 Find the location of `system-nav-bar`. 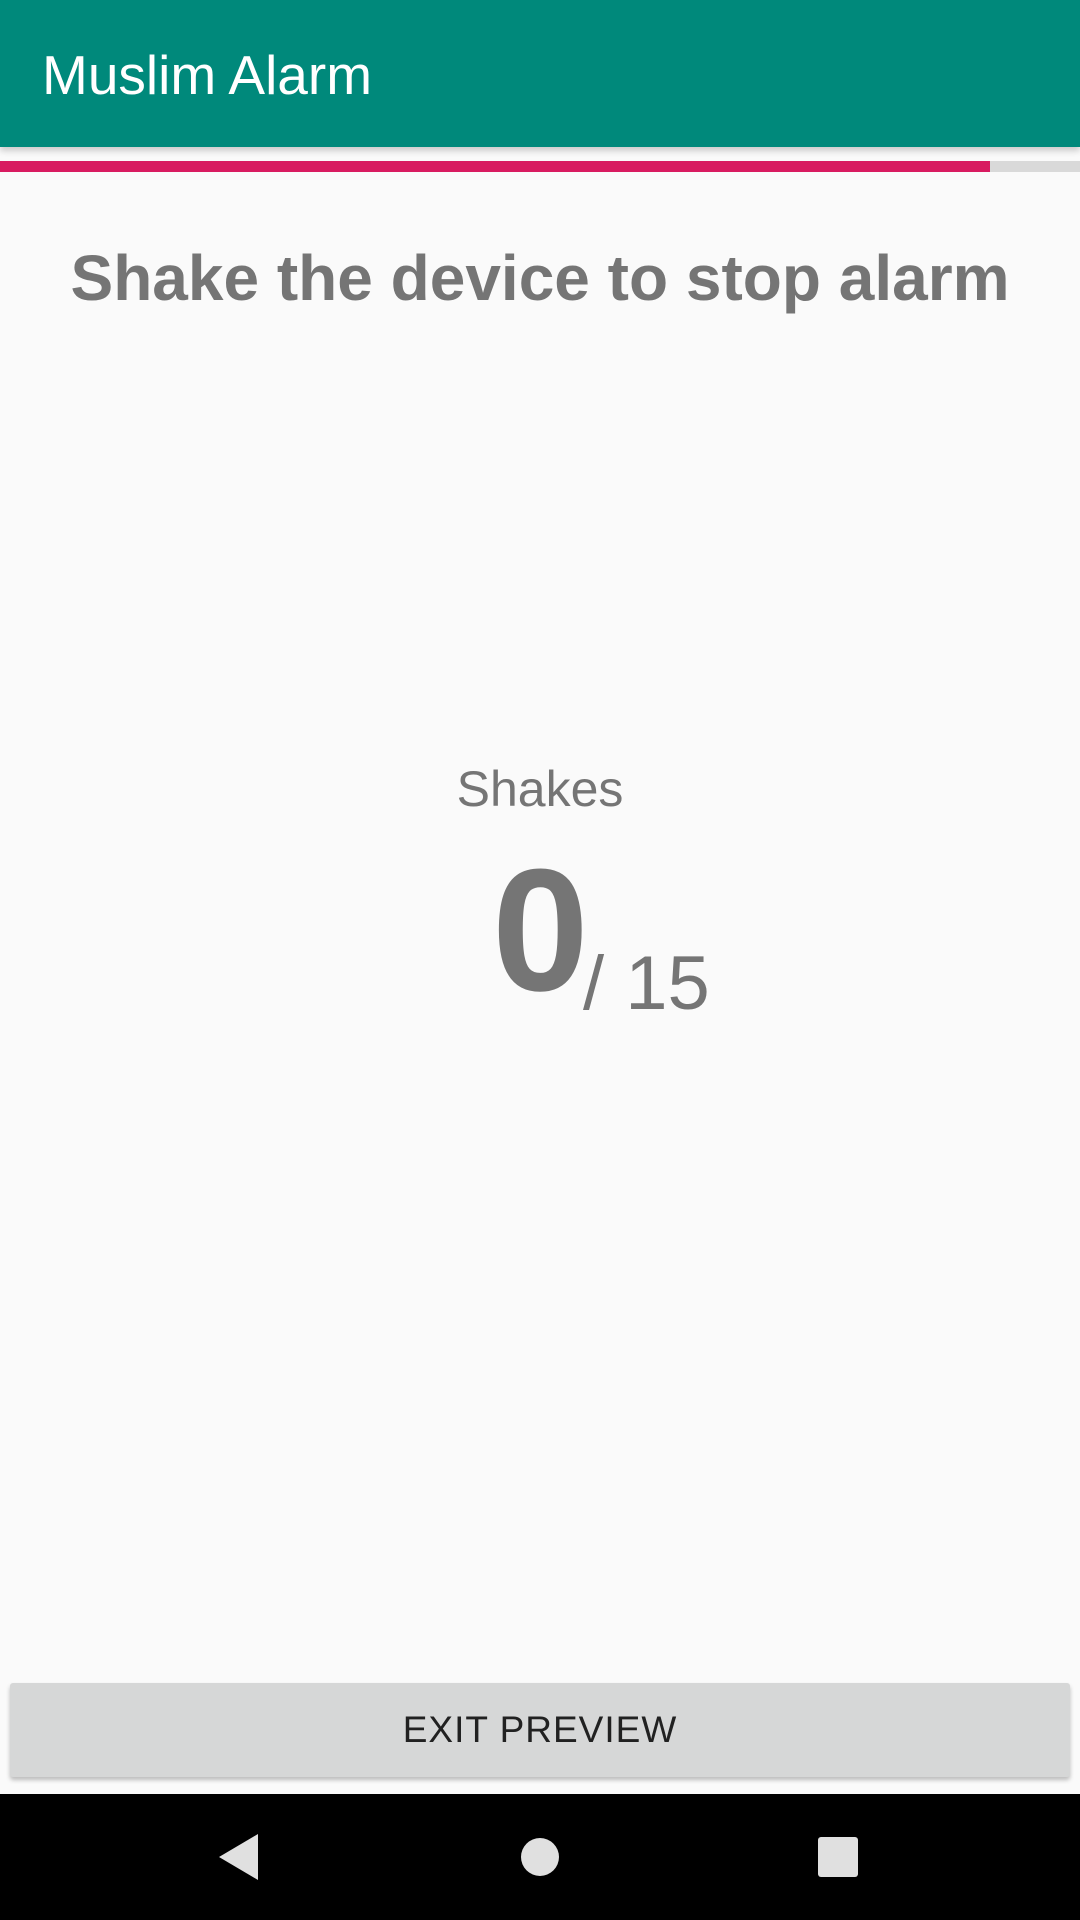

system-nav-bar is located at coordinates (540, 1857).